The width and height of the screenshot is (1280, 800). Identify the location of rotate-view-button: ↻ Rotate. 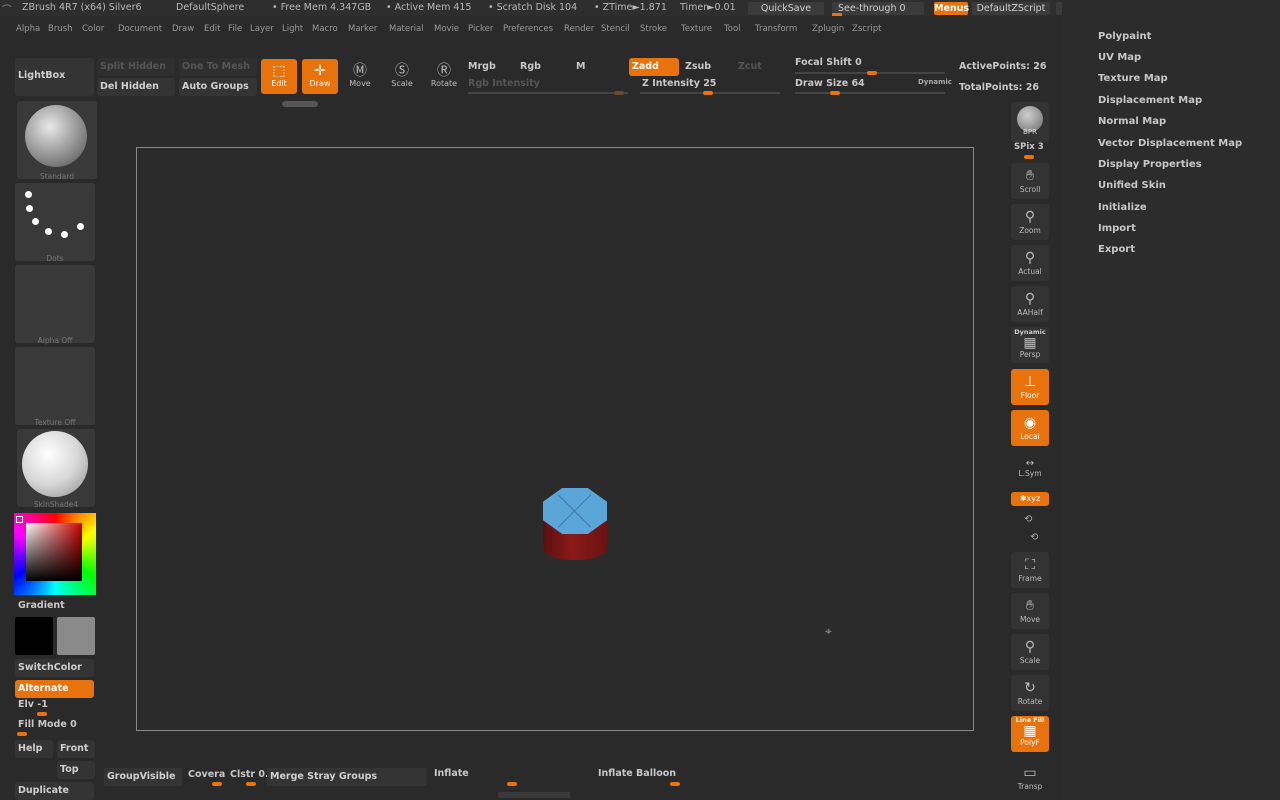
(1030, 693).